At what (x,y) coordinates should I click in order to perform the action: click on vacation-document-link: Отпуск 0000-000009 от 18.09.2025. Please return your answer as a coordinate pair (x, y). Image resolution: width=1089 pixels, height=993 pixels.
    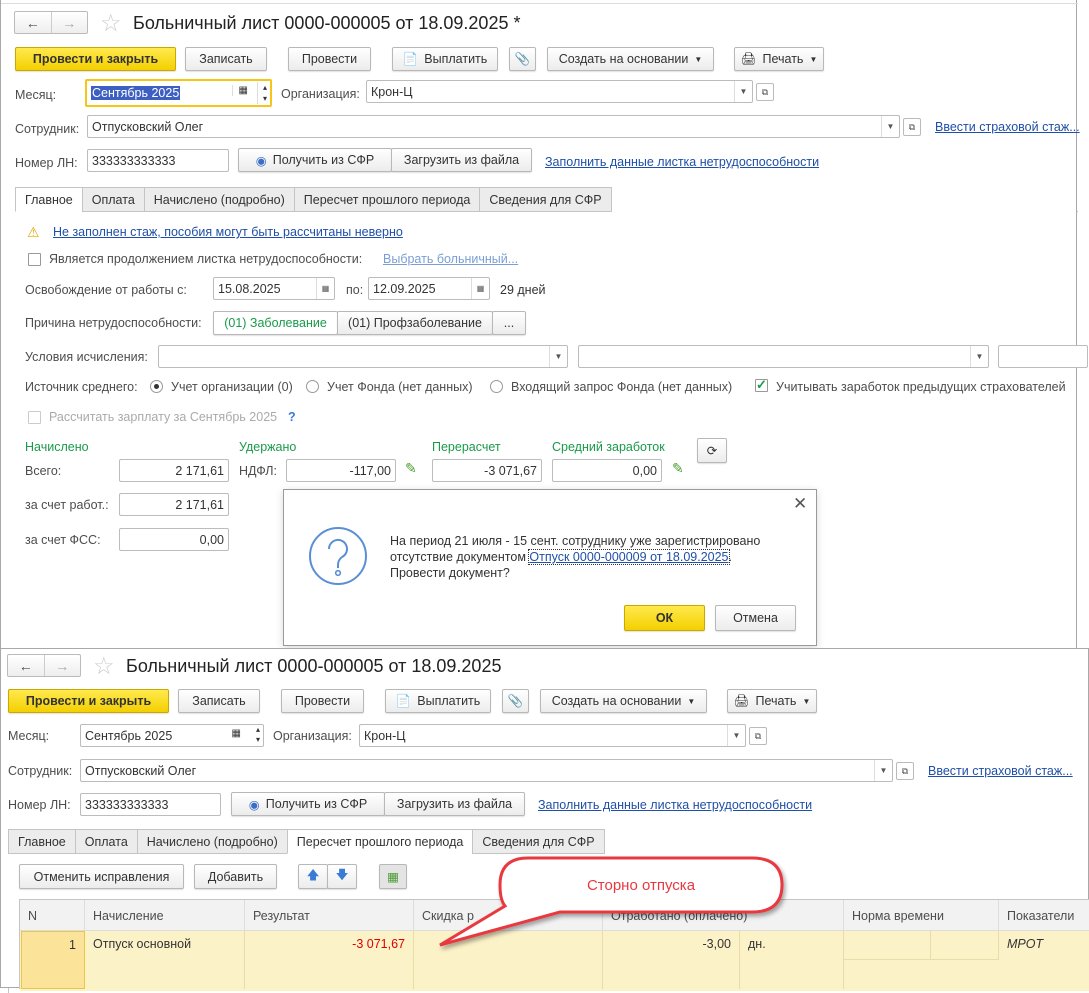
    Looking at the image, I should click on (629, 557).